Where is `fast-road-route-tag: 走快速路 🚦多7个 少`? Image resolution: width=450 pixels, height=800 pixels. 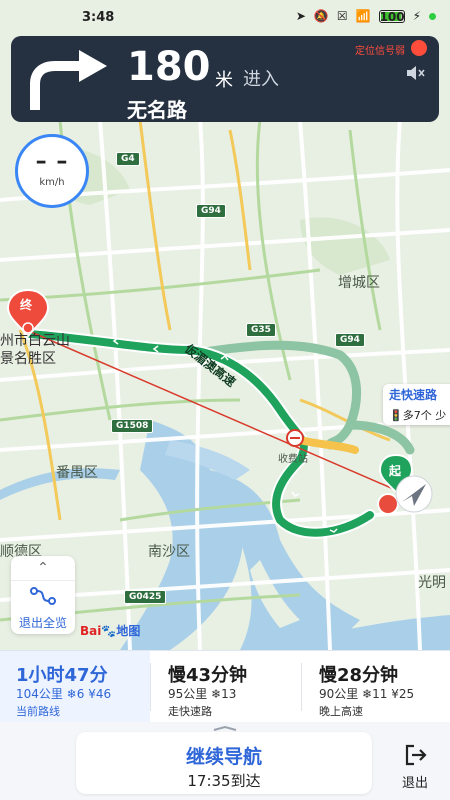 fast-road-route-tag: 走快速路 🚦多7个 少 is located at coordinates (416, 404).